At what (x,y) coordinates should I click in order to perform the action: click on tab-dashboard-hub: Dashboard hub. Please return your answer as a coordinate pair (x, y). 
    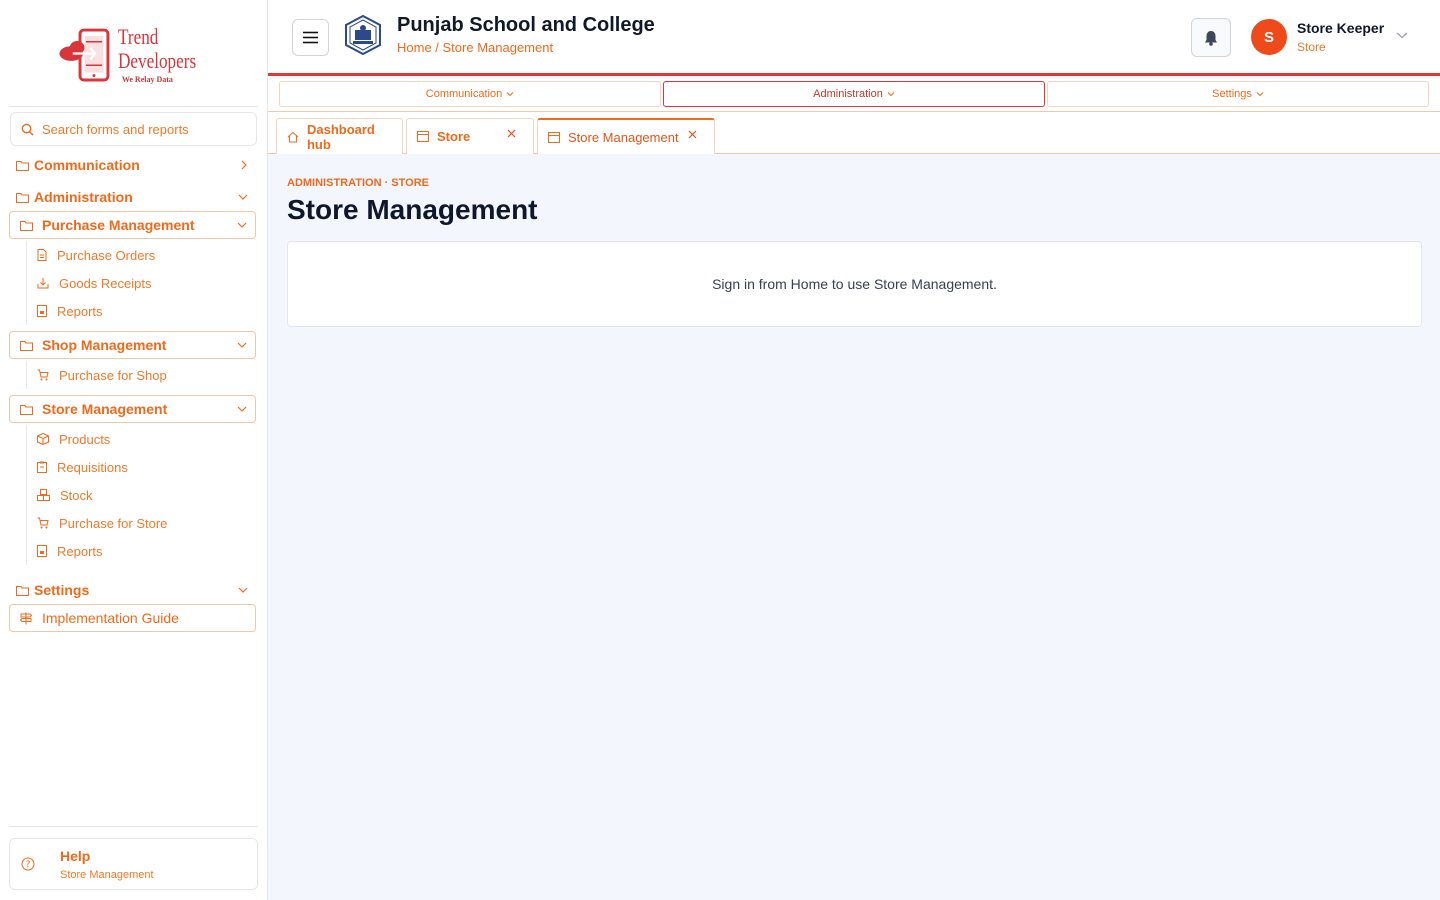
    Looking at the image, I should click on (339, 136).